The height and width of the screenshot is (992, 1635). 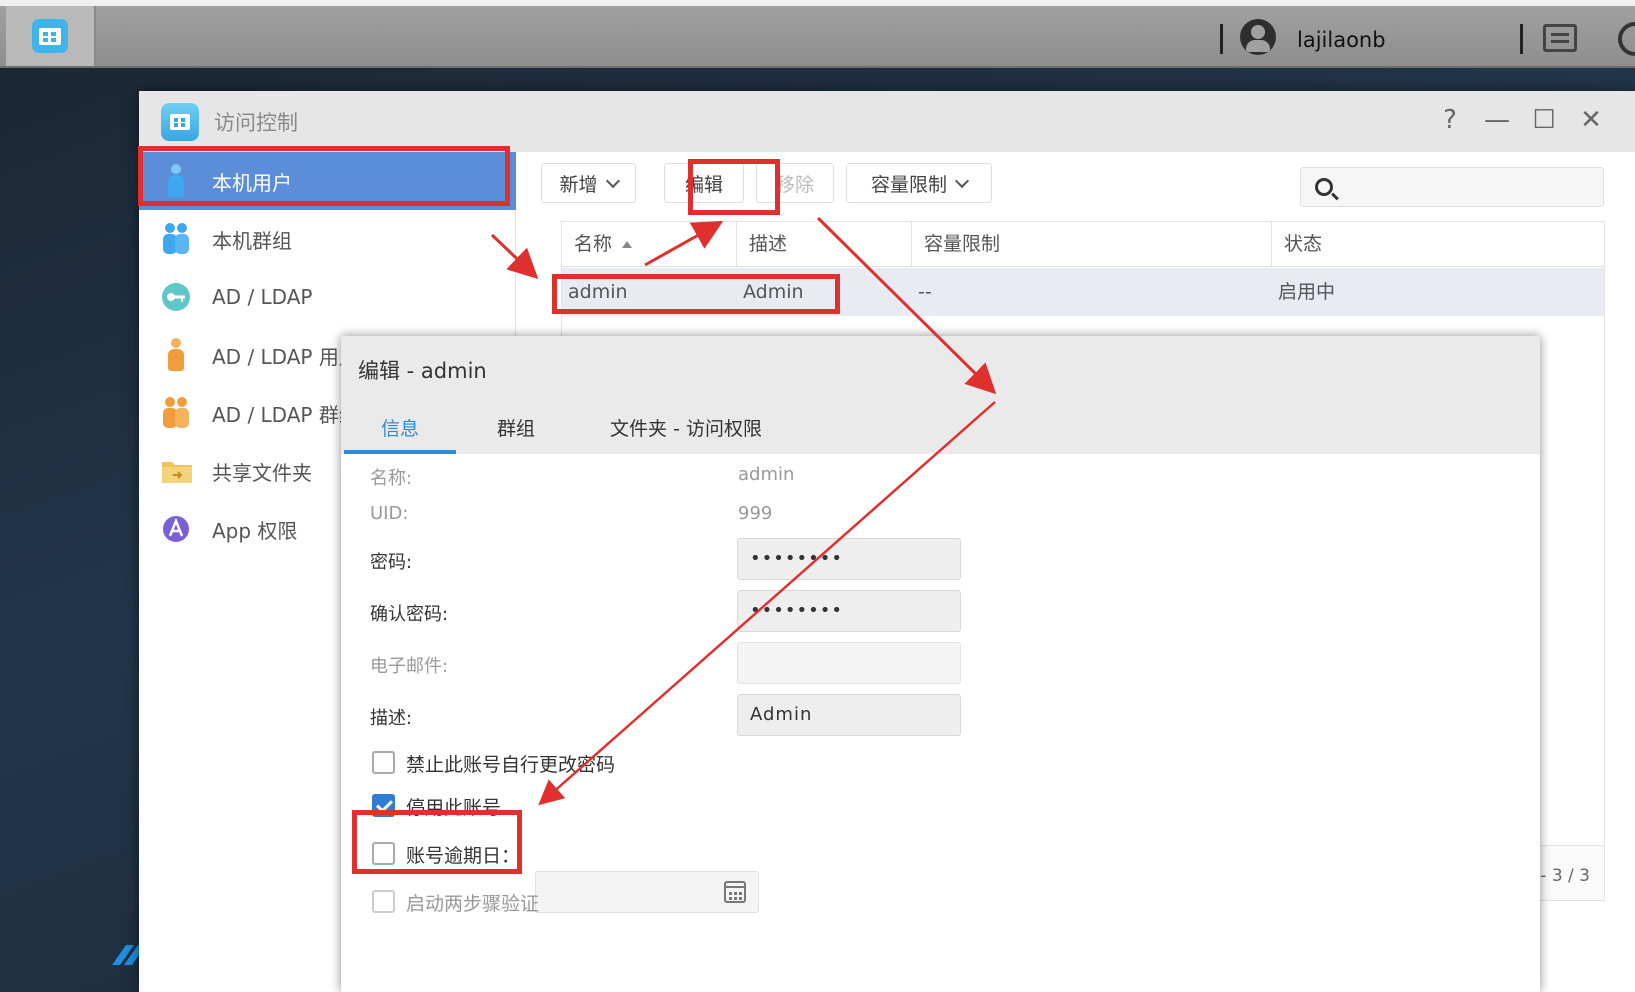 I want to click on password-label: 密码:, so click(x=391, y=562).